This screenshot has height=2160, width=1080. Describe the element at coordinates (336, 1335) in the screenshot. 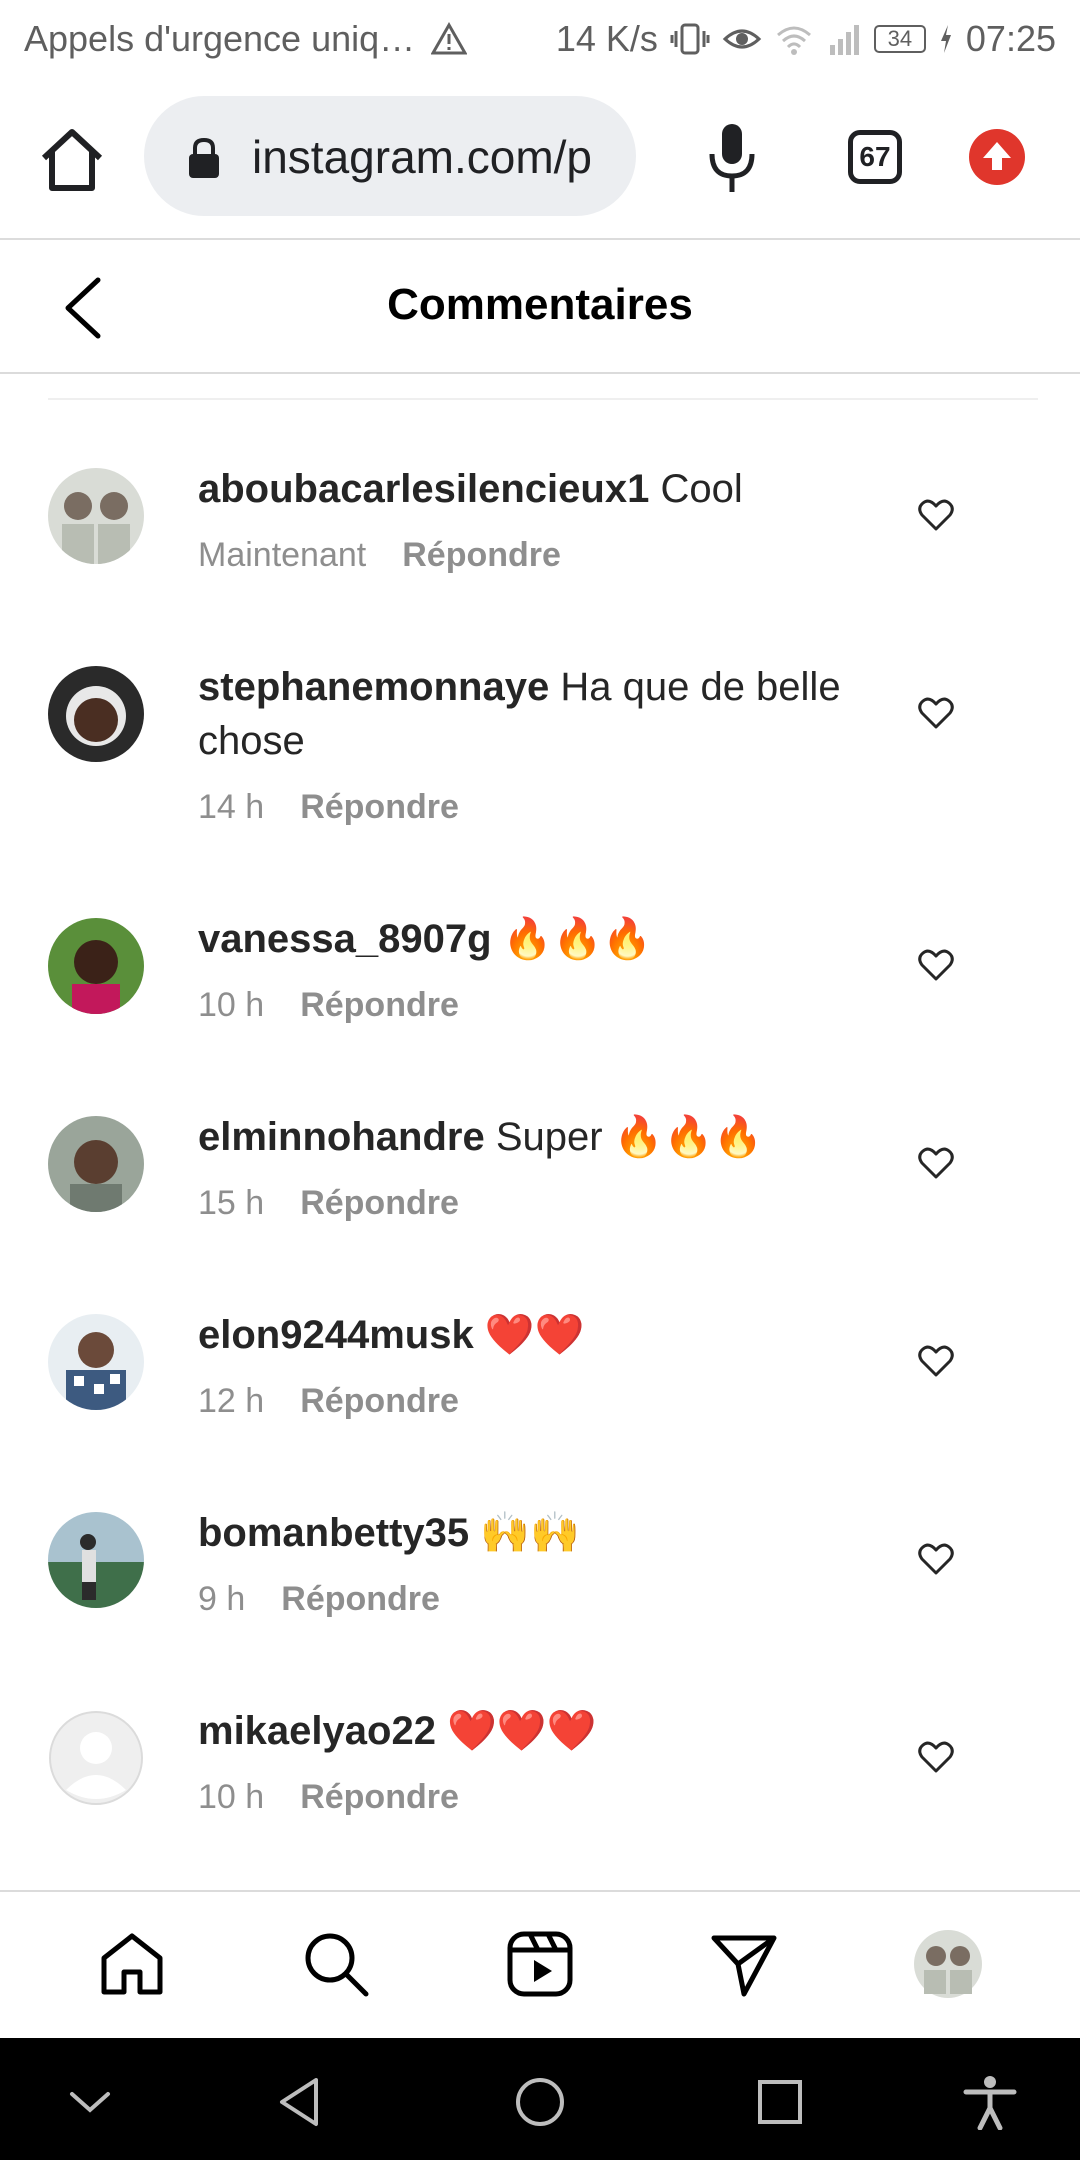

I see `comment-username: elon9244musk` at that location.